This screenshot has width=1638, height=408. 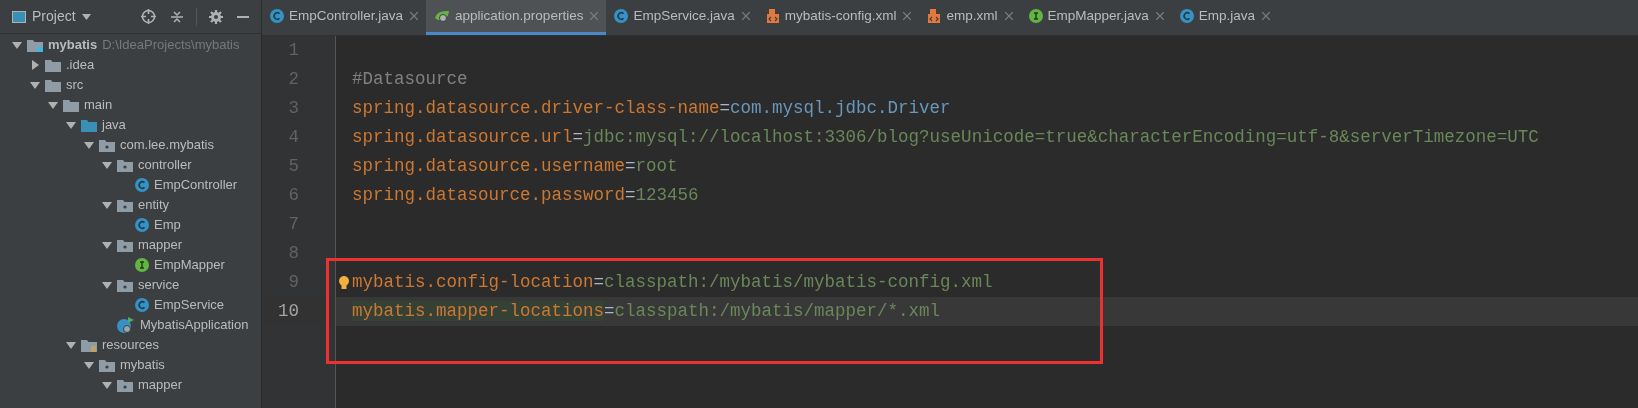 I want to click on tree-item: .idea, so click(x=80, y=65).